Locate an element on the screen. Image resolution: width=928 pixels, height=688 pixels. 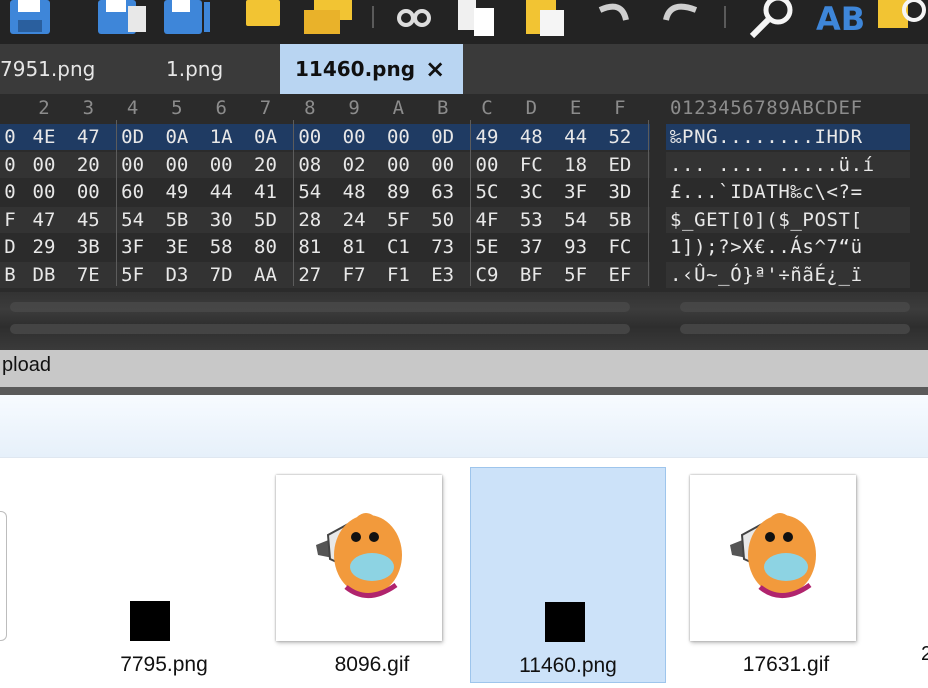
hex-byte: AA is located at coordinates (266, 275).